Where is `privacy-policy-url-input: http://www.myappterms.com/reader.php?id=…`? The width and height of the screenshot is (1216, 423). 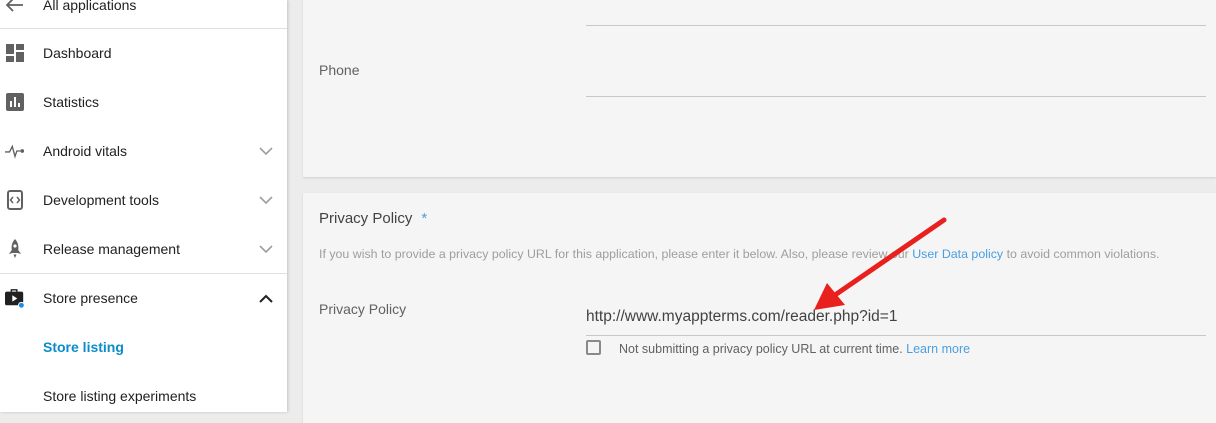
privacy-policy-url-input: http://www.myappterms.com/reader.php?id=… is located at coordinates (741, 317).